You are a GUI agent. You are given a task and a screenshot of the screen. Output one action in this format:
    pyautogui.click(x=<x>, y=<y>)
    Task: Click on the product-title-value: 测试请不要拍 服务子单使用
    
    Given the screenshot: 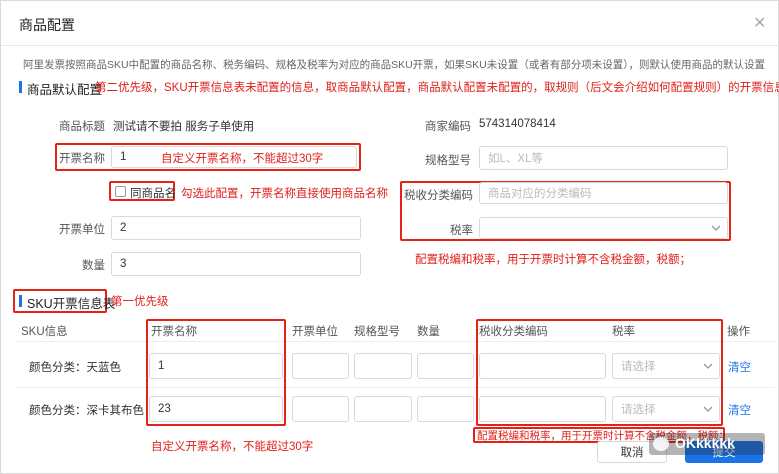 What is the action you would take?
    pyautogui.click(x=184, y=127)
    